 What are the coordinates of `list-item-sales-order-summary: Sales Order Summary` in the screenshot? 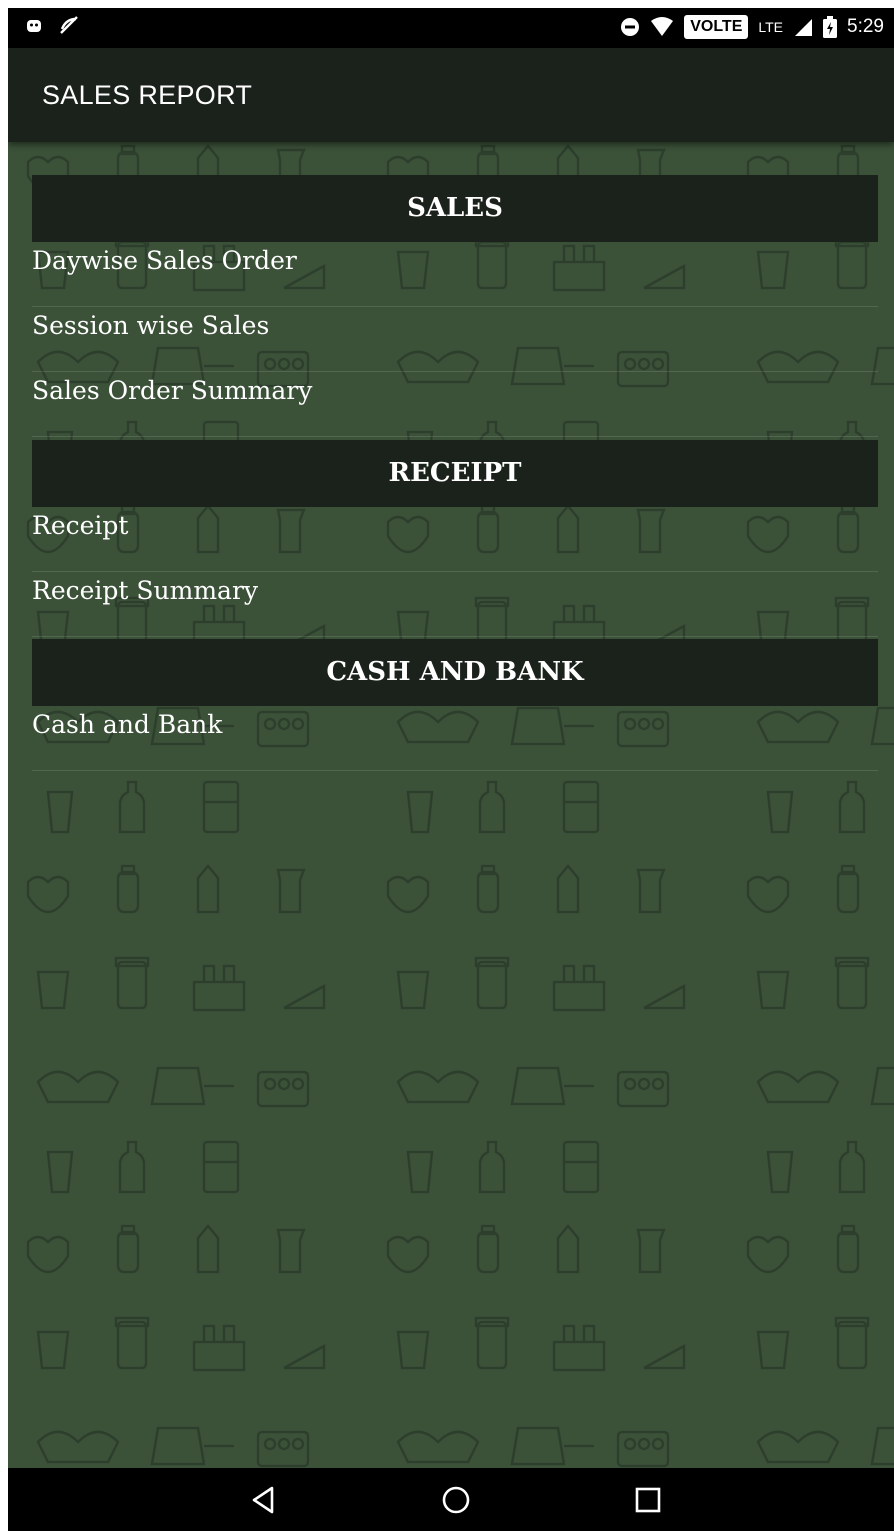 It's located at (455, 404).